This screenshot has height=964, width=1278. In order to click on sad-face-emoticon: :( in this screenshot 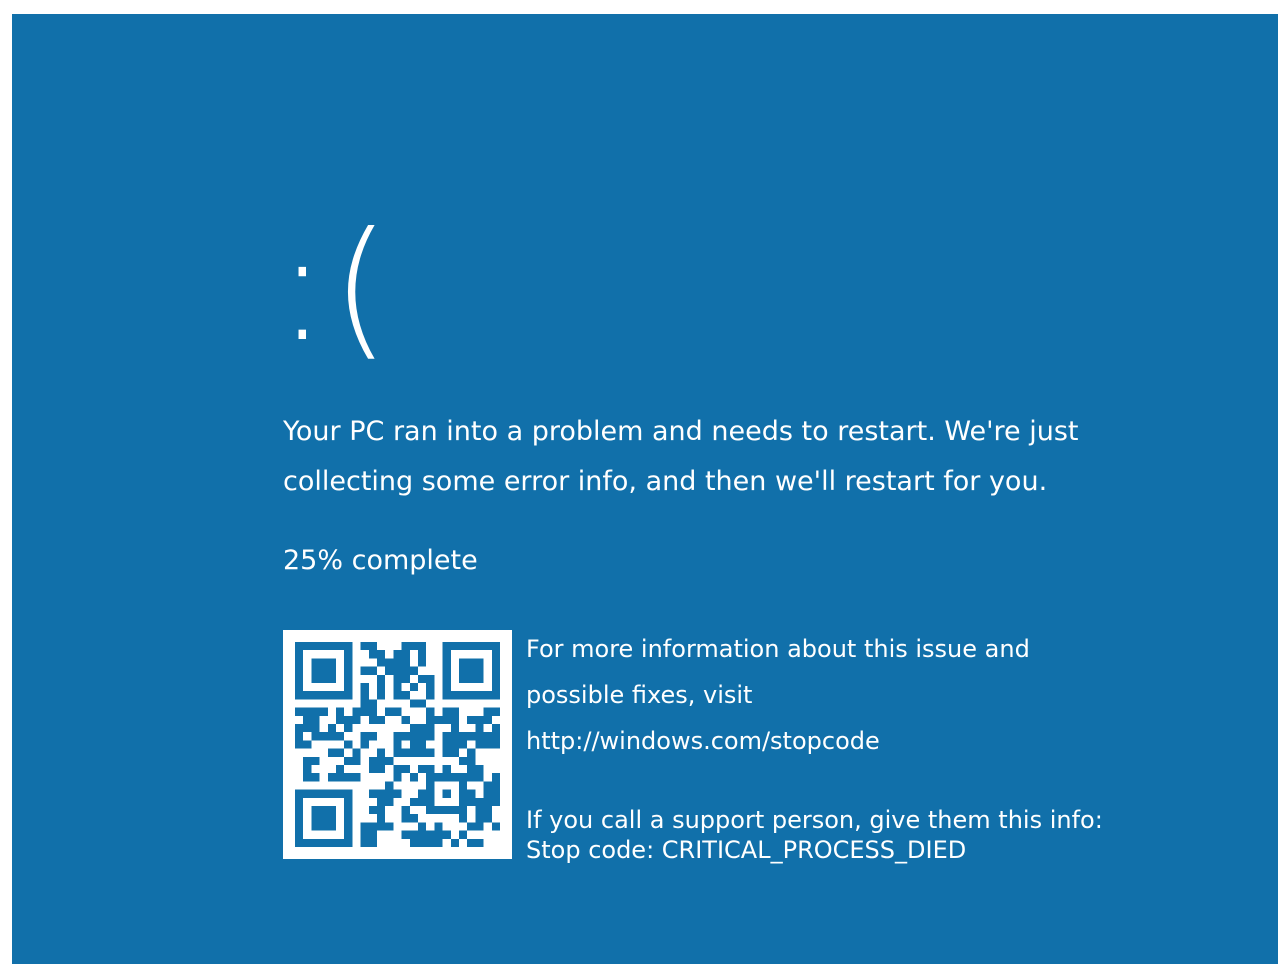, I will do `click(336, 288)`.